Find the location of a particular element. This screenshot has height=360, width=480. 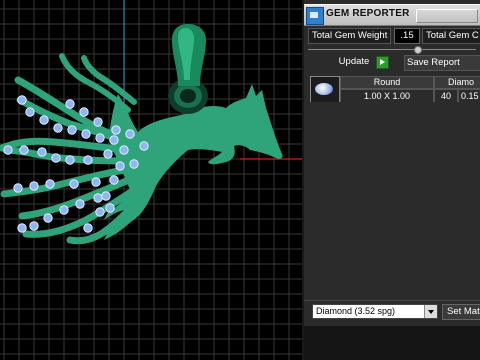

weight-slider is located at coordinates (392, 50).